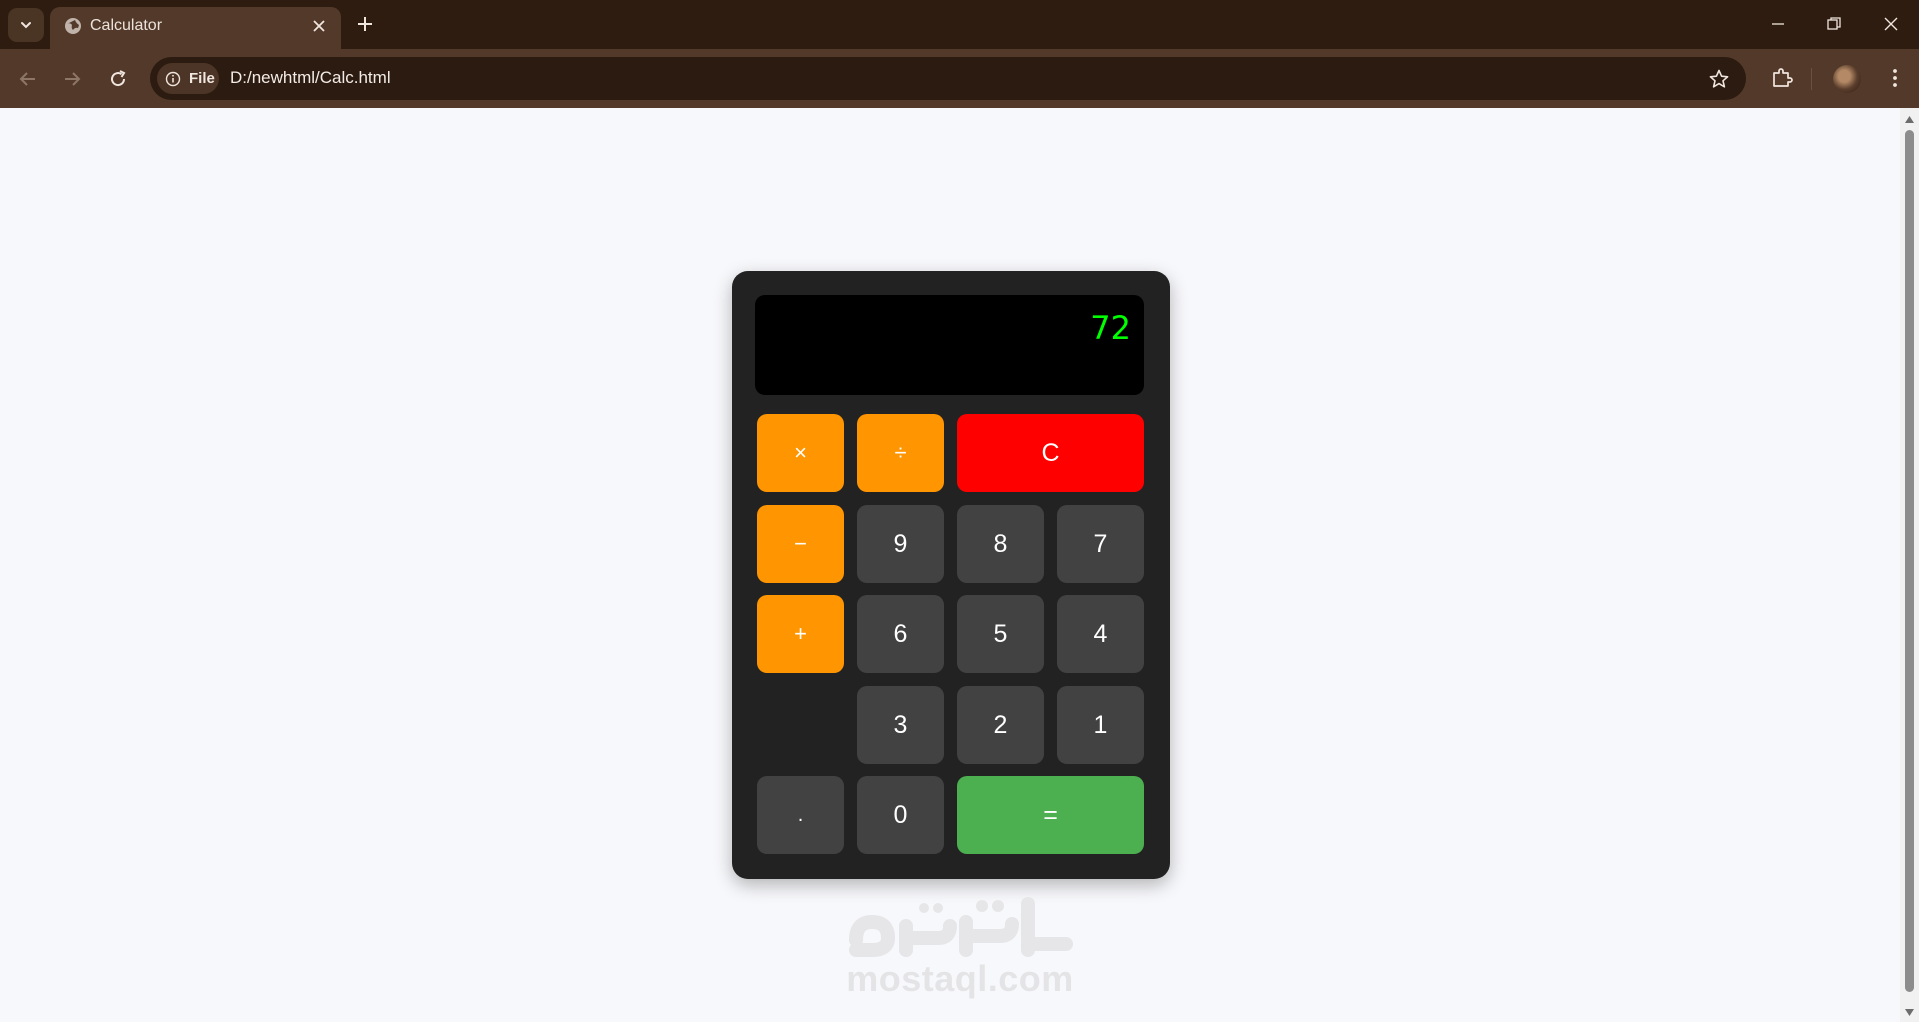  I want to click on digit-4-button: 4, so click(1100, 634).